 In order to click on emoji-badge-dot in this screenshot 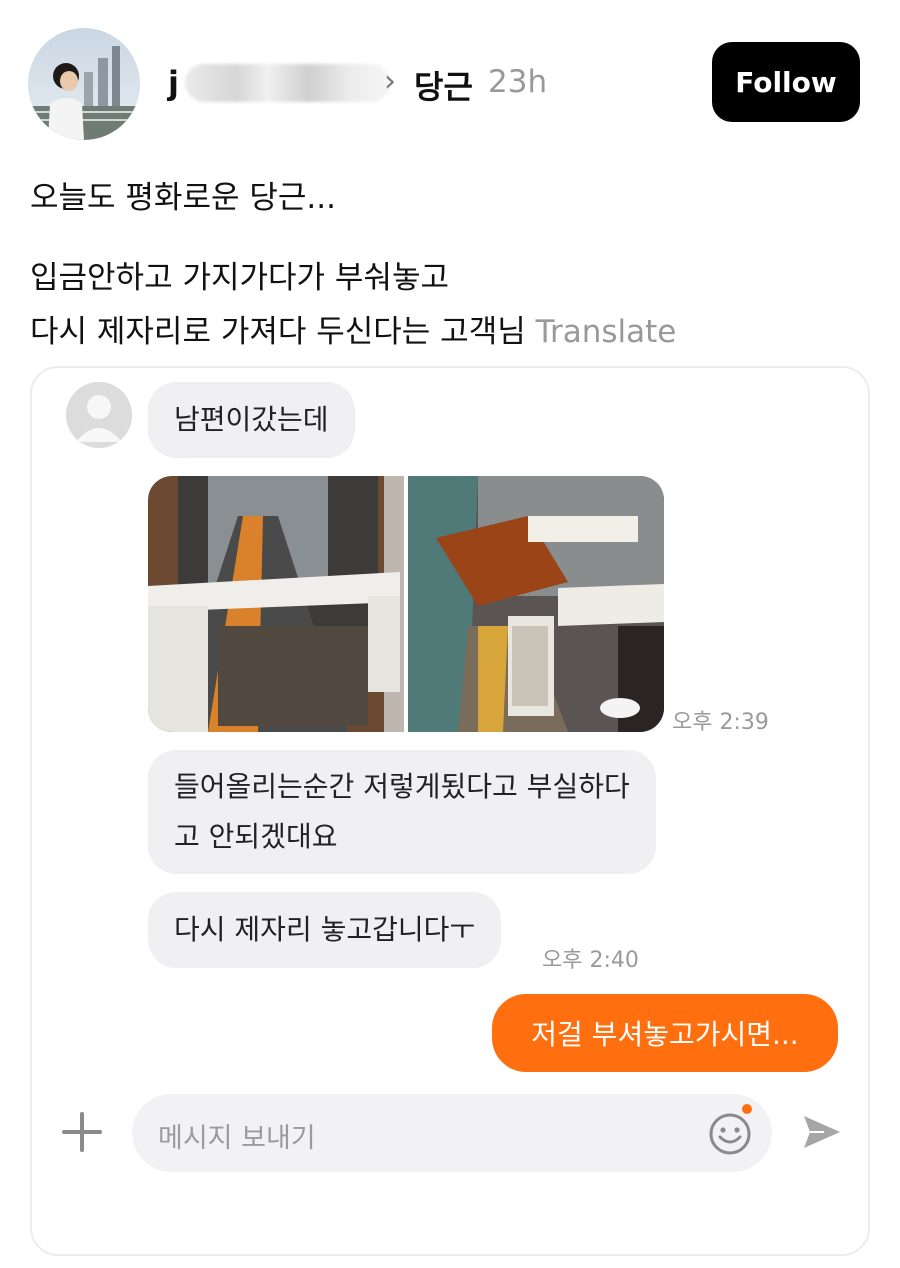, I will do `click(747, 1109)`.